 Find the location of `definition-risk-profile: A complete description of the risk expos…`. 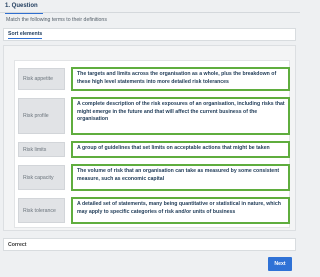

definition-risk-profile: A complete description of the risk expos… is located at coordinates (180, 116).